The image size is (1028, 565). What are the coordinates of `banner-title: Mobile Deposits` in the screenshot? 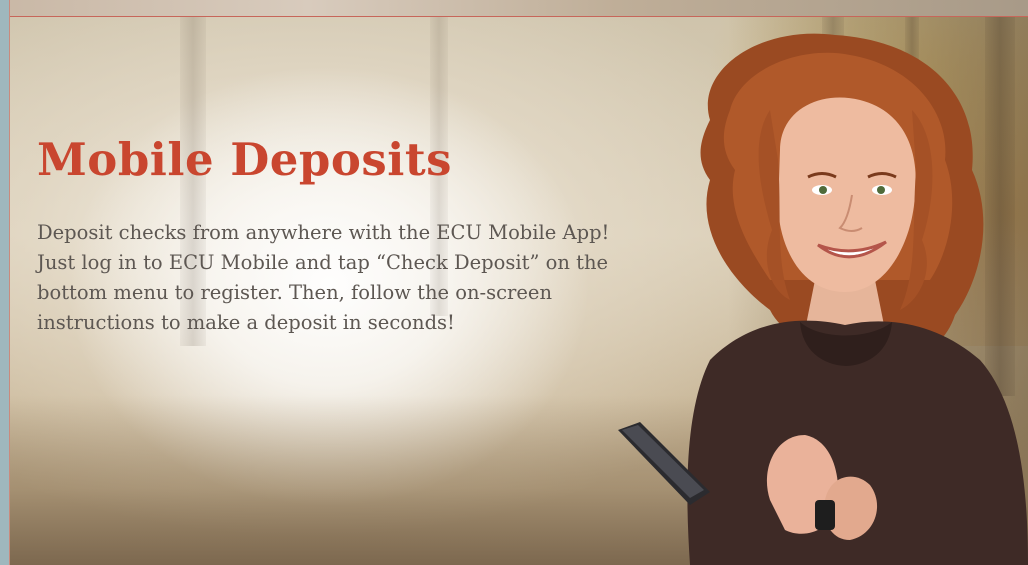 It's located at (244, 159).